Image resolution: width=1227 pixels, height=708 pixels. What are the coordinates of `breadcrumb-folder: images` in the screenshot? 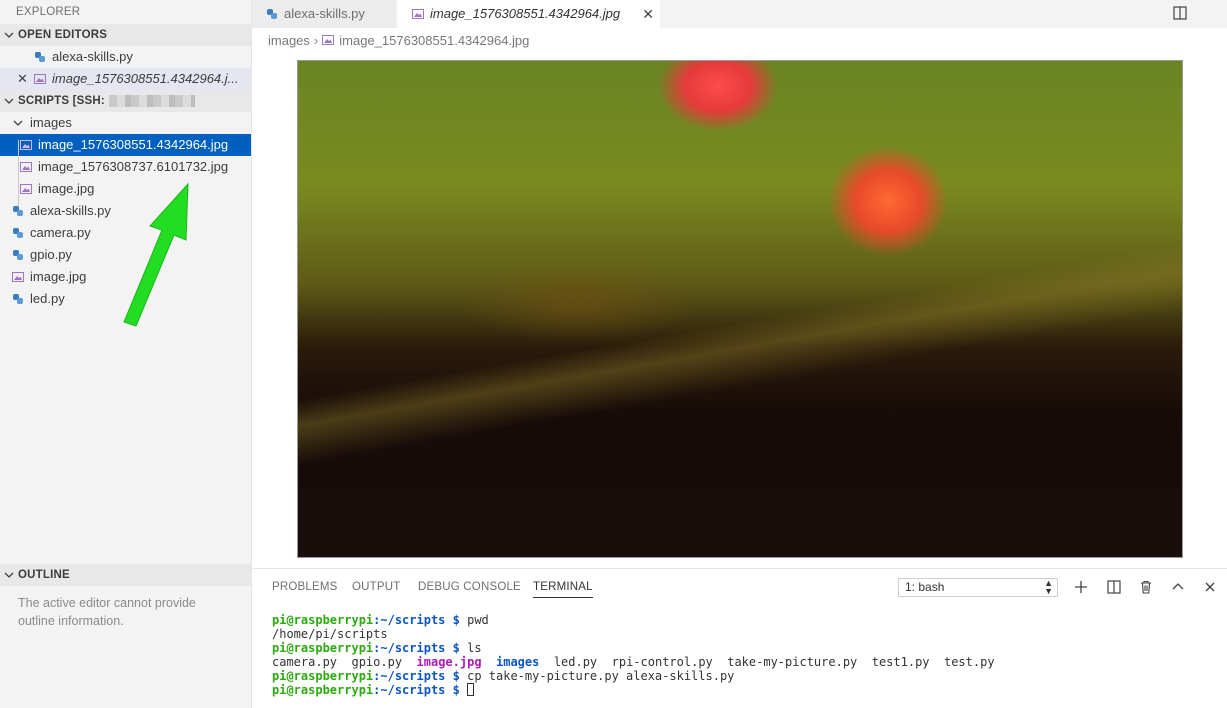 It's located at (289, 40).